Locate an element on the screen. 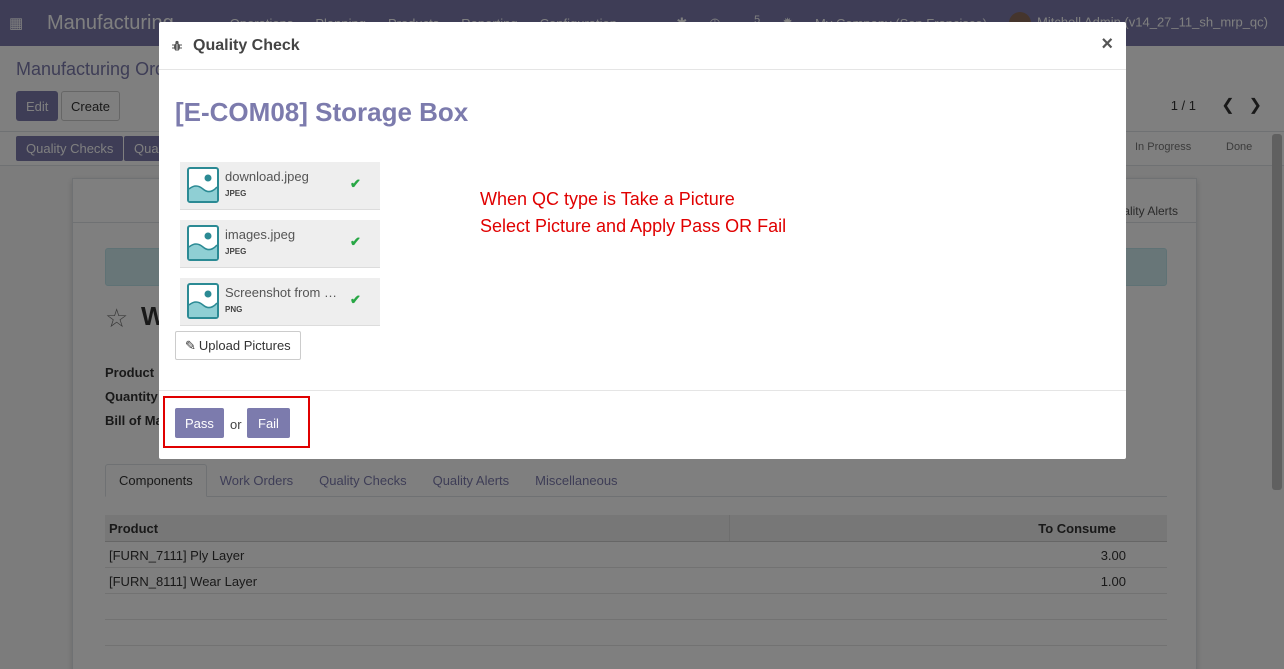 The height and width of the screenshot is (669, 1284). attachment-name: images.jpeg is located at coordinates (260, 234).